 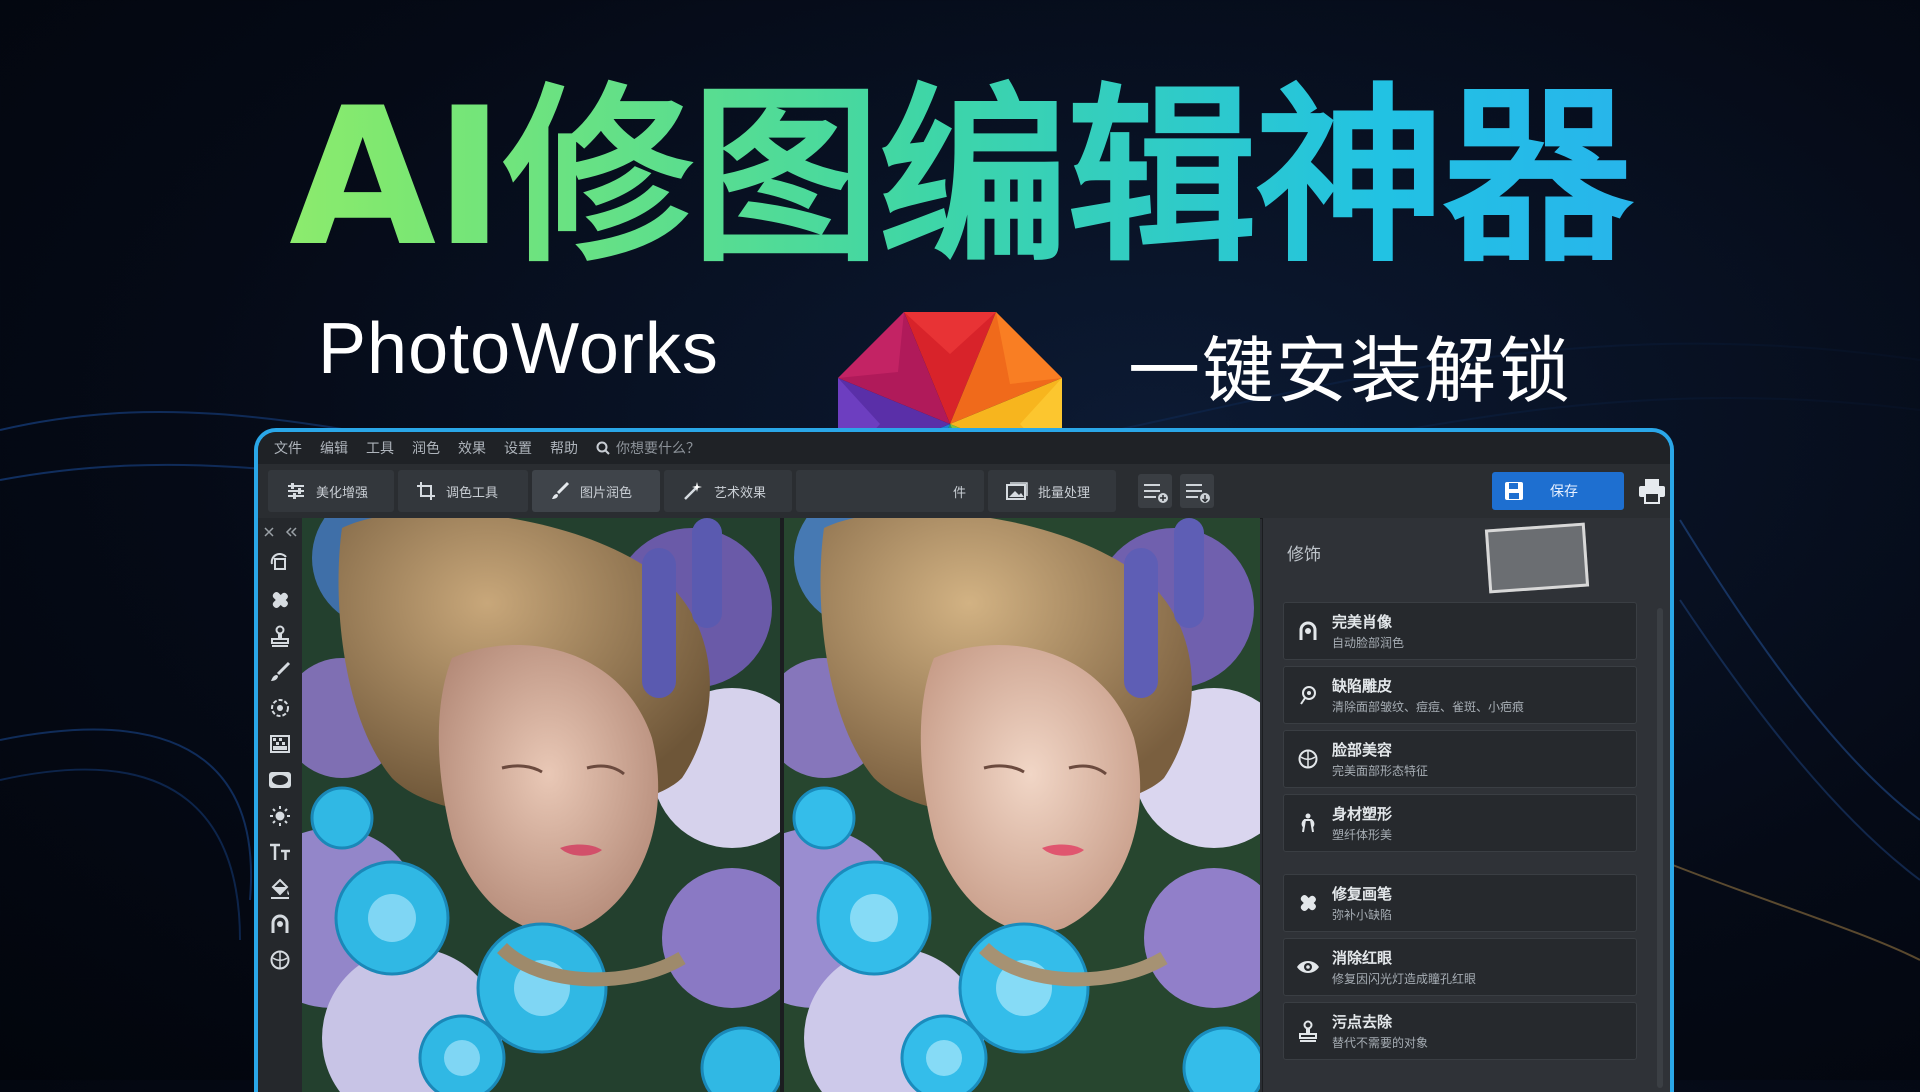 What do you see at coordinates (606, 493) in the screenshot?
I see `tab-label: 图片润色` at bounding box center [606, 493].